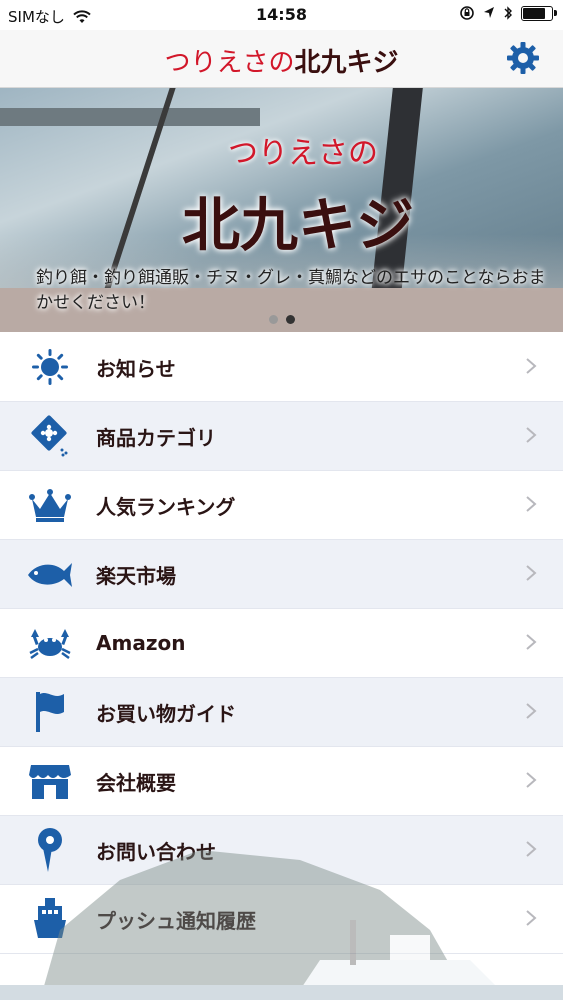  Describe the element at coordinates (467, 13) in the screenshot. I see `orientation-lock-icon` at that location.